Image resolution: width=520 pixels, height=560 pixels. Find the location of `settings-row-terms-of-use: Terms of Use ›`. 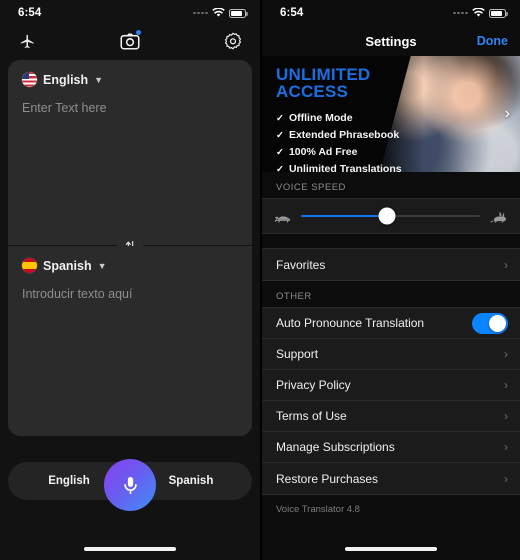

settings-row-terms-of-use: Terms of Use › is located at coordinates (391, 416).